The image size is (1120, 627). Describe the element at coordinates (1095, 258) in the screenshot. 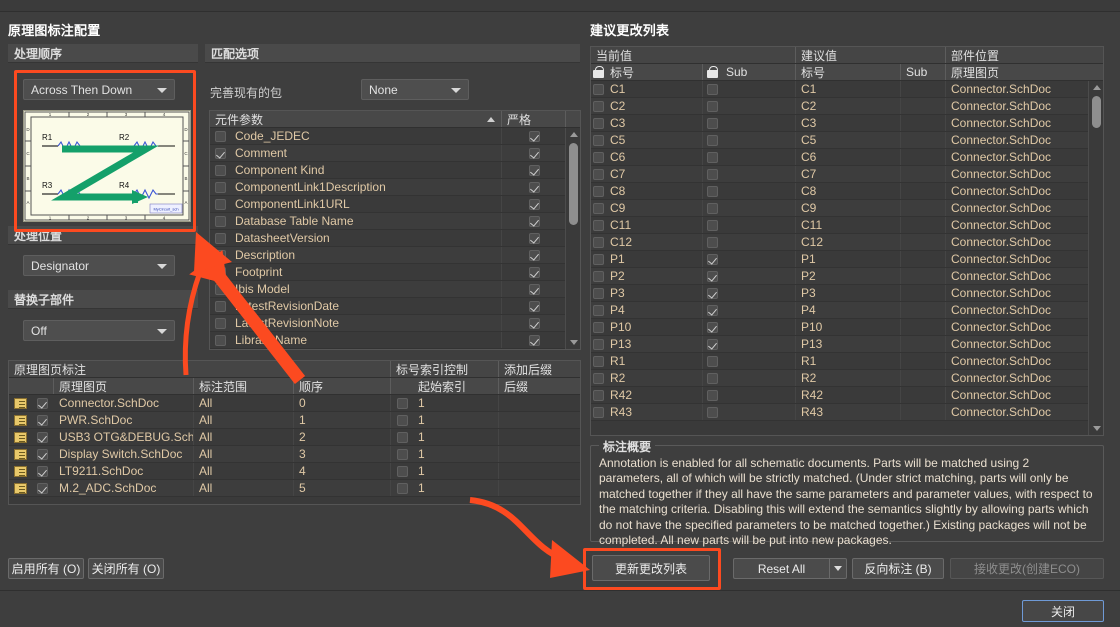

I see `changes-table-scrollbar` at that location.